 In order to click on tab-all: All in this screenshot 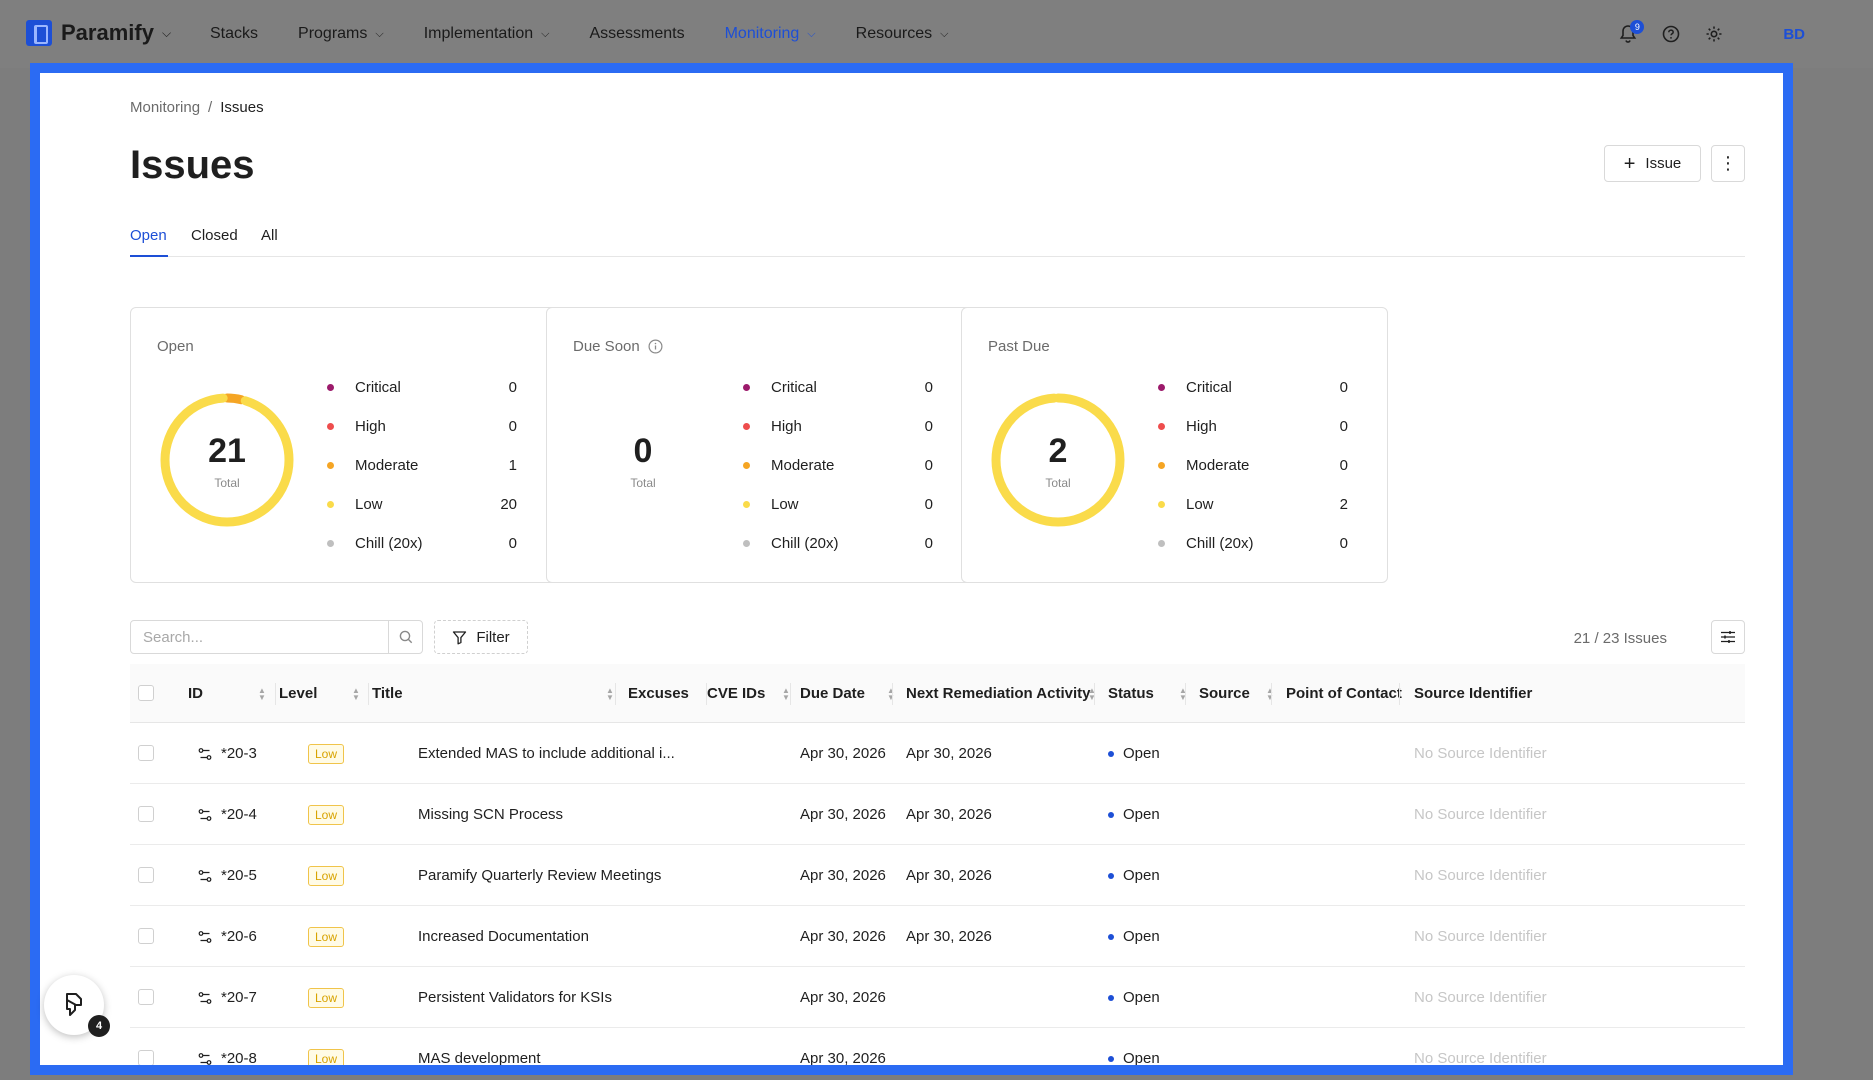, I will do `click(269, 235)`.